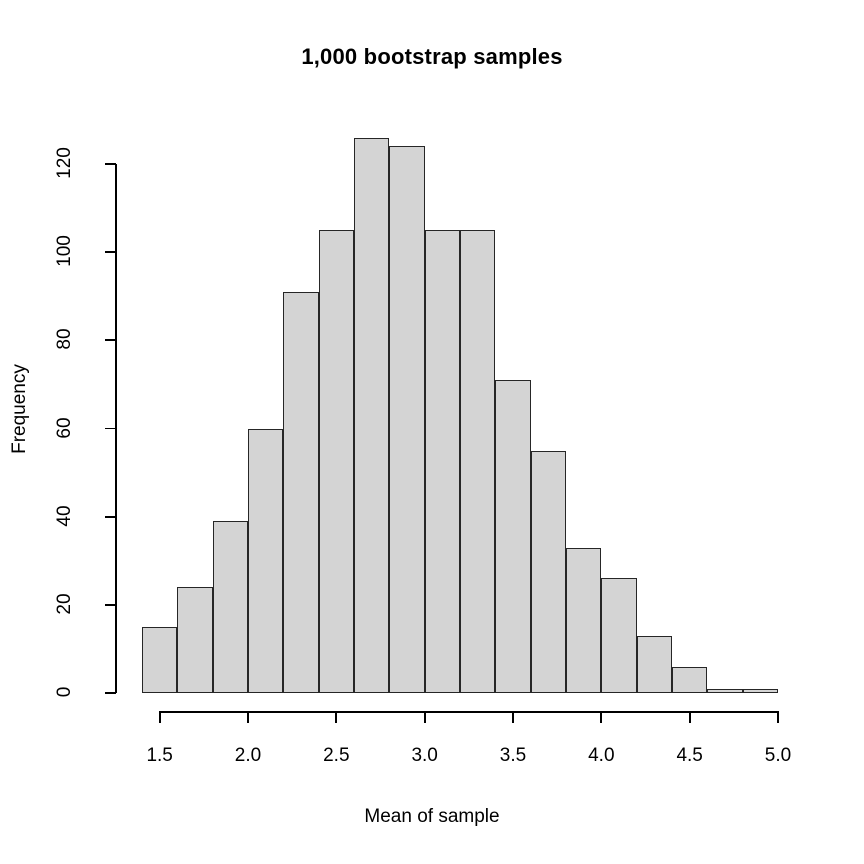  What do you see at coordinates (64, 604) in the screenshot?
I see `y-axis-tick-label: 20` at bounding box center [64, 604].